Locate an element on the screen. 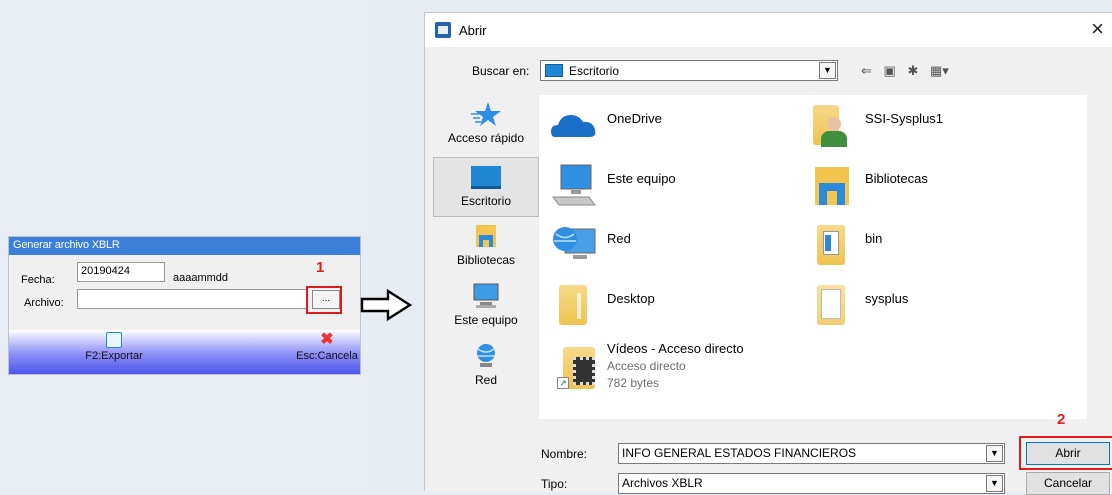  file-name: Bibliotecas is located at coordinates (896, 178).